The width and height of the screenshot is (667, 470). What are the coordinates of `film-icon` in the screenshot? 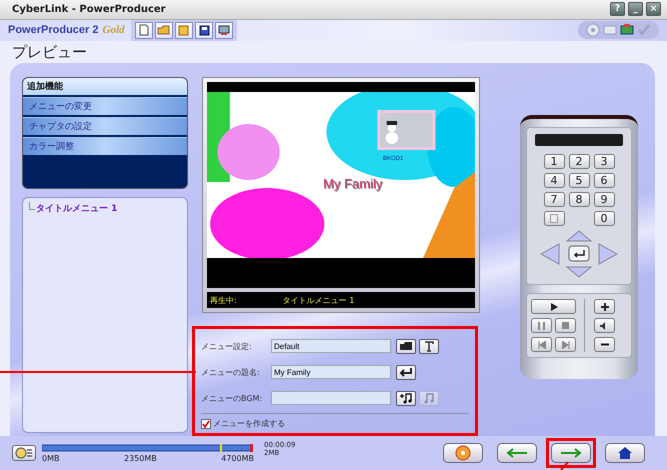 It's located at (627, 30).